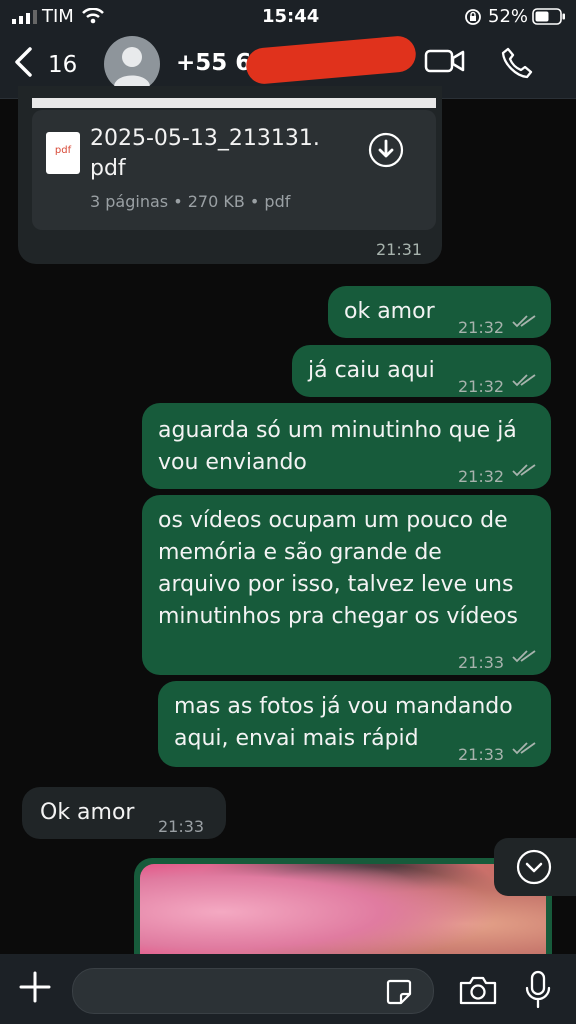 The height and width of the screenshot is (1024, 576). What do you see at coordinates (87, 812) in the screenshot?
I see `message-text: Ok amor` at bounding box center [87, 812].